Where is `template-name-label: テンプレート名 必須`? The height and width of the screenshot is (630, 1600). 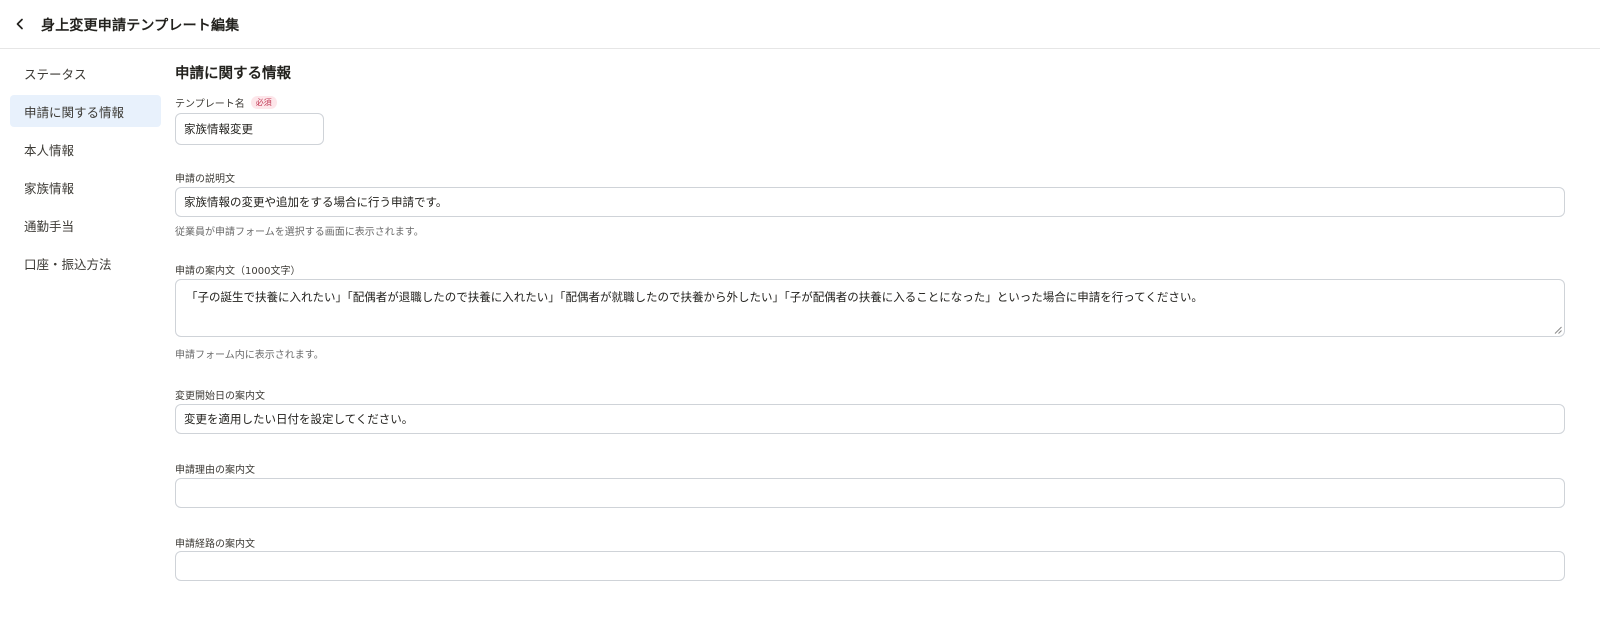 template-name-label: テンプレート名 必須 is located at coordinates (226, 102).